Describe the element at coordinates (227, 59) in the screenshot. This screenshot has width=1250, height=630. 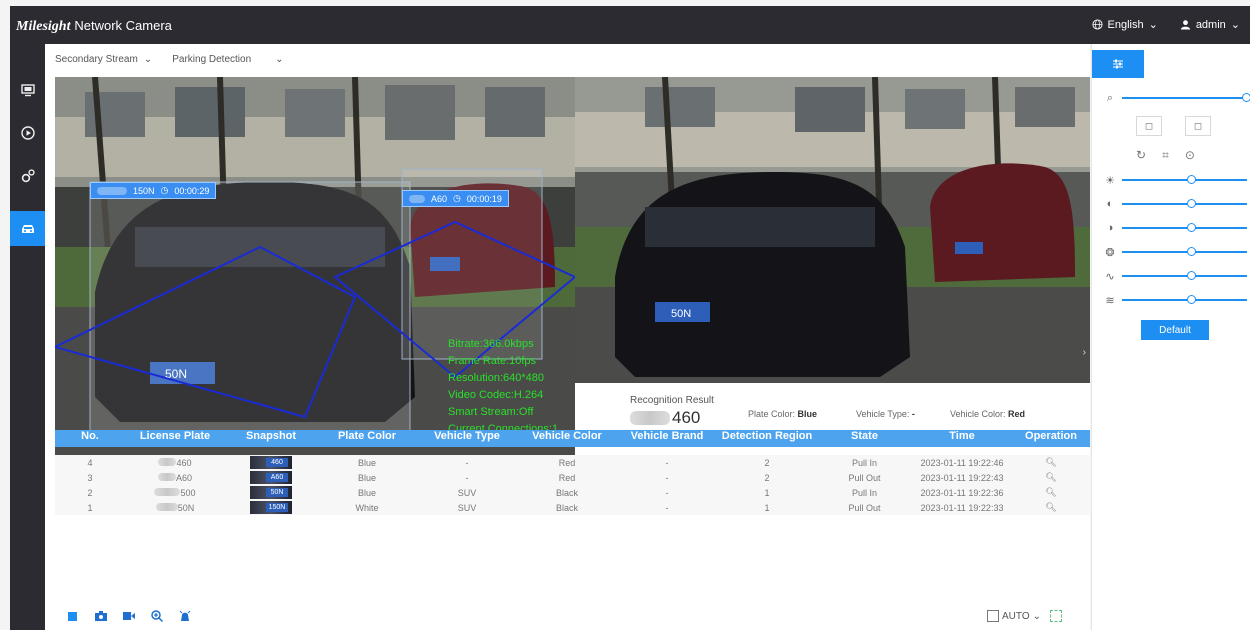
I see `mode-selector: Parking Detection ⌄` at that location.